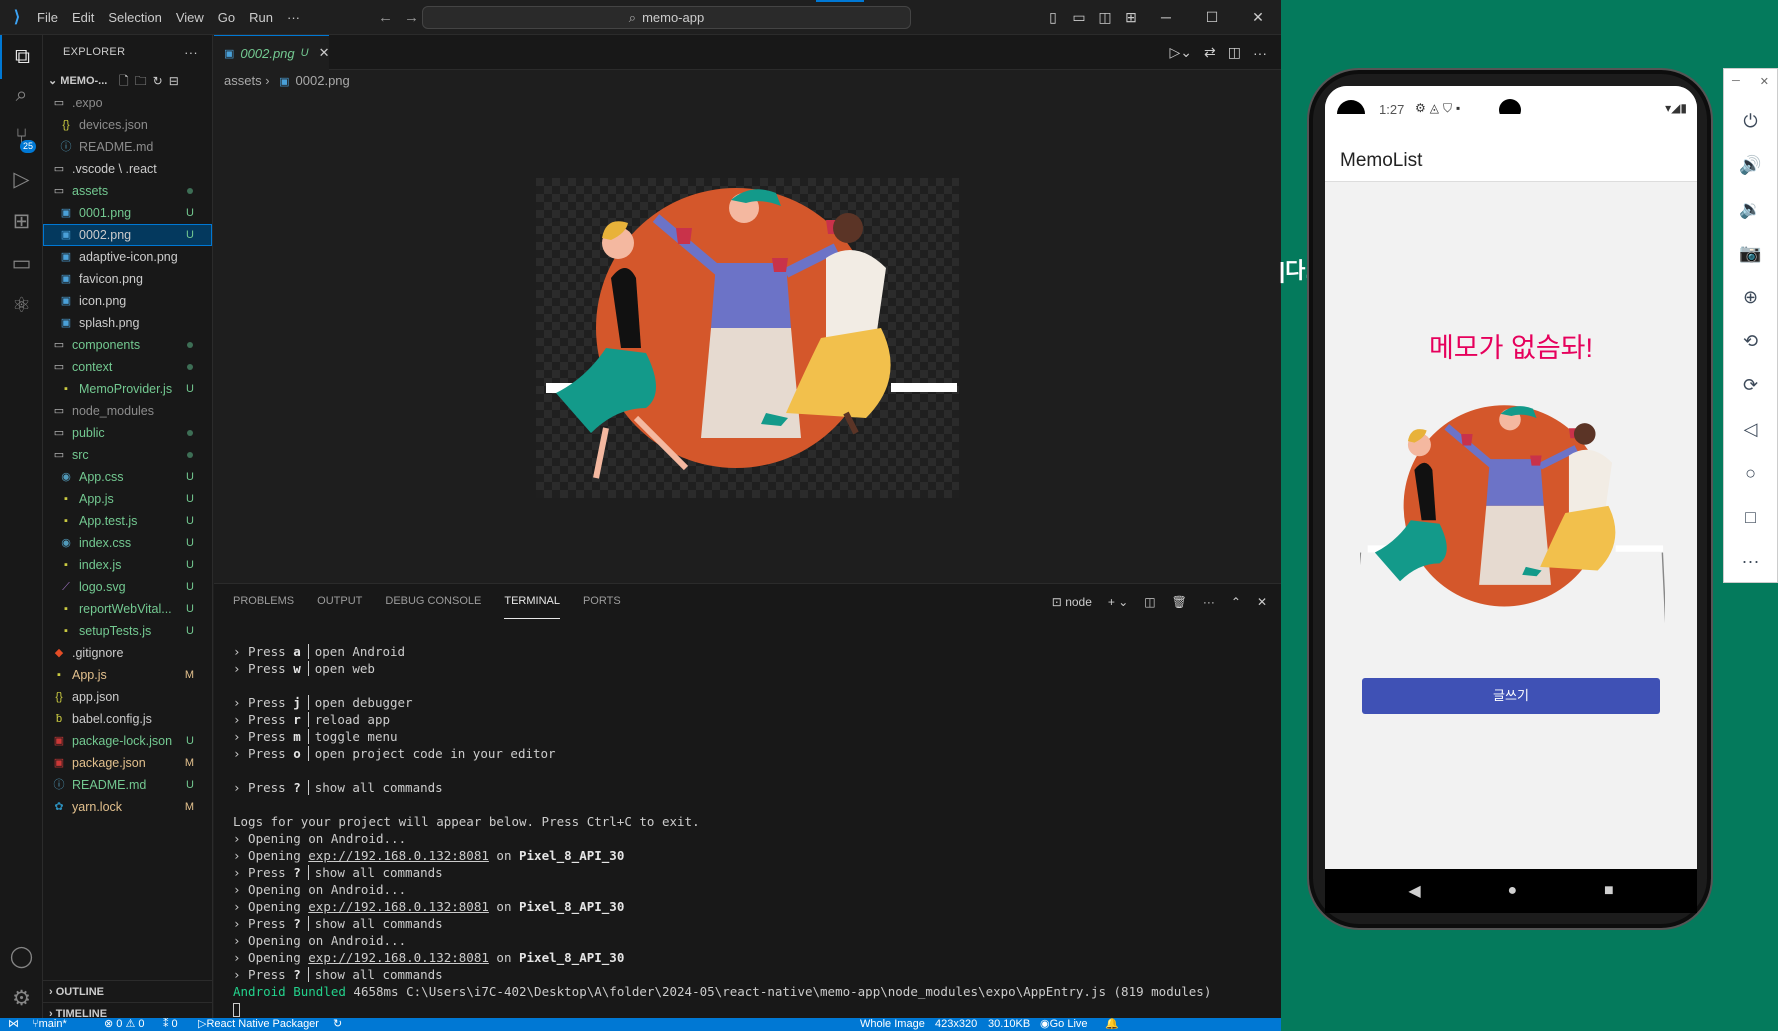  Describe the element at coordinates (127, 763) in the screenshot. I see `tree-item: ▣ package.json M` at that location.